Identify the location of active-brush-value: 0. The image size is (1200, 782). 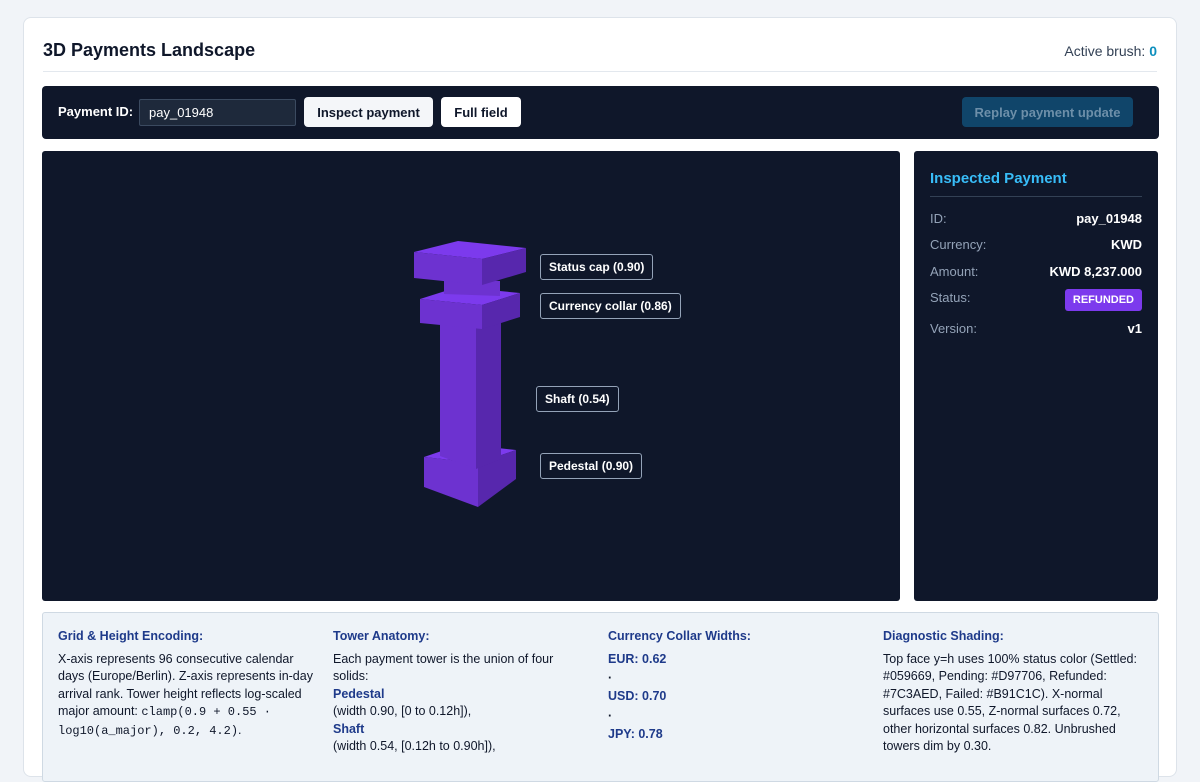
(1153, 51).